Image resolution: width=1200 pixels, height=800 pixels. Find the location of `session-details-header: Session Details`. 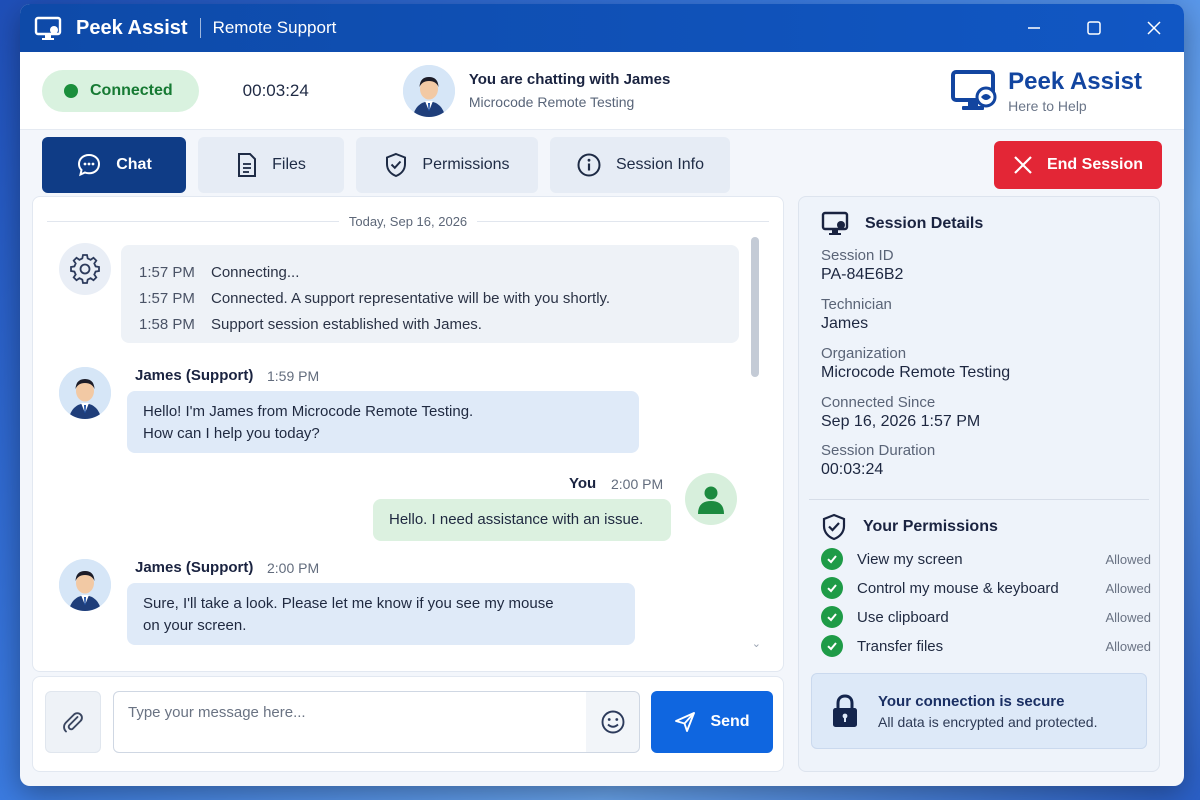

session-details-header: Session Details is located at coordinates (902, 224).